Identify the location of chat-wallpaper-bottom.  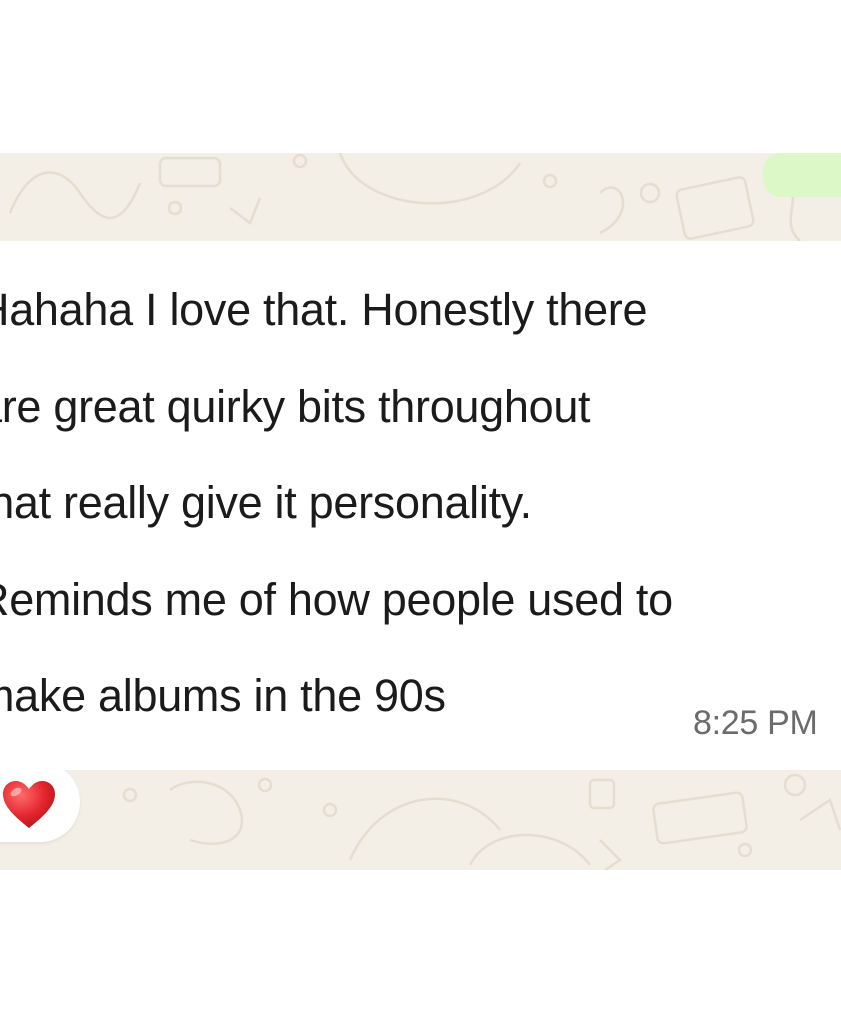
(420, 820).